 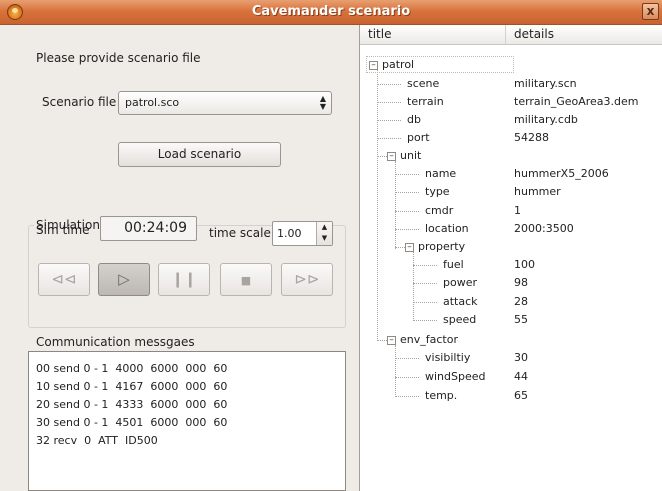 What do you see at coordinates (441, 246) in the screenshot?
I see `tree-item-property: property` at bounding box center [441, 246].